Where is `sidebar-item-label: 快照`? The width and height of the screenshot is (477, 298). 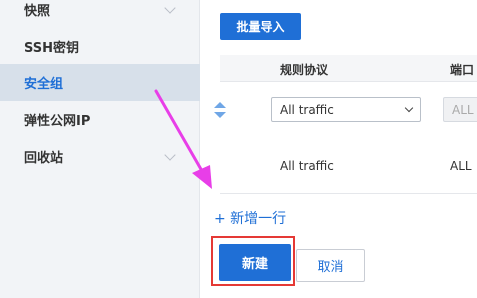
sidebar-item-label: 快照 is located at coordinates (37, 11).